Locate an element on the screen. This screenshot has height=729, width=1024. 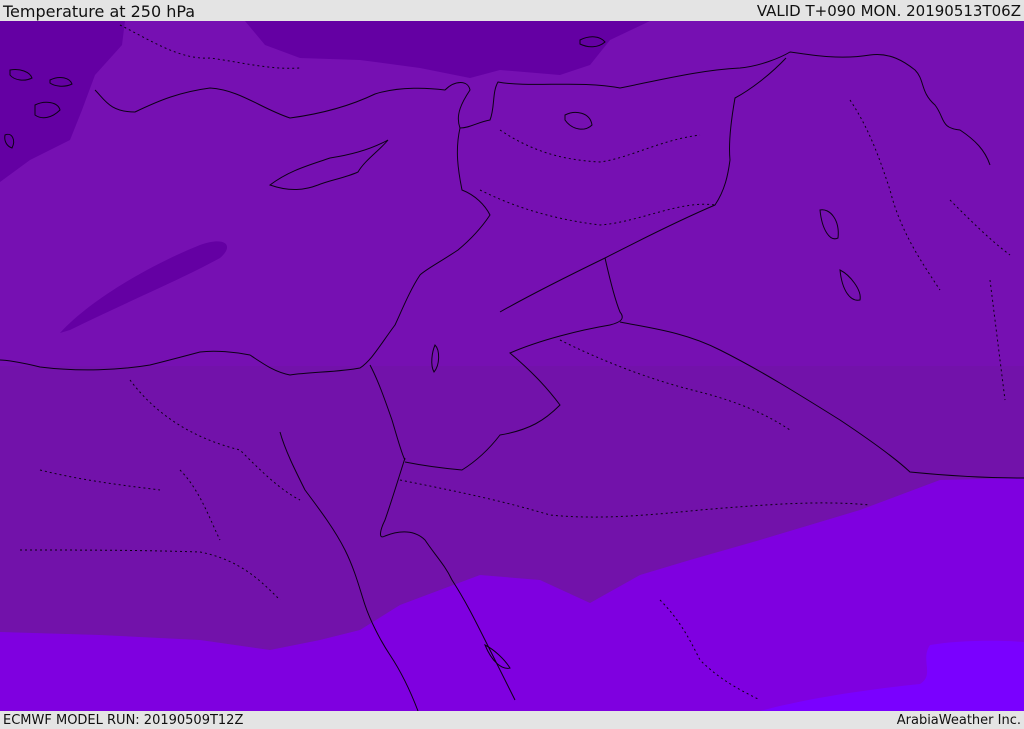
valid-time: VALID T+090 MON. 20190513T06Z is located at coordinates (888, 11).